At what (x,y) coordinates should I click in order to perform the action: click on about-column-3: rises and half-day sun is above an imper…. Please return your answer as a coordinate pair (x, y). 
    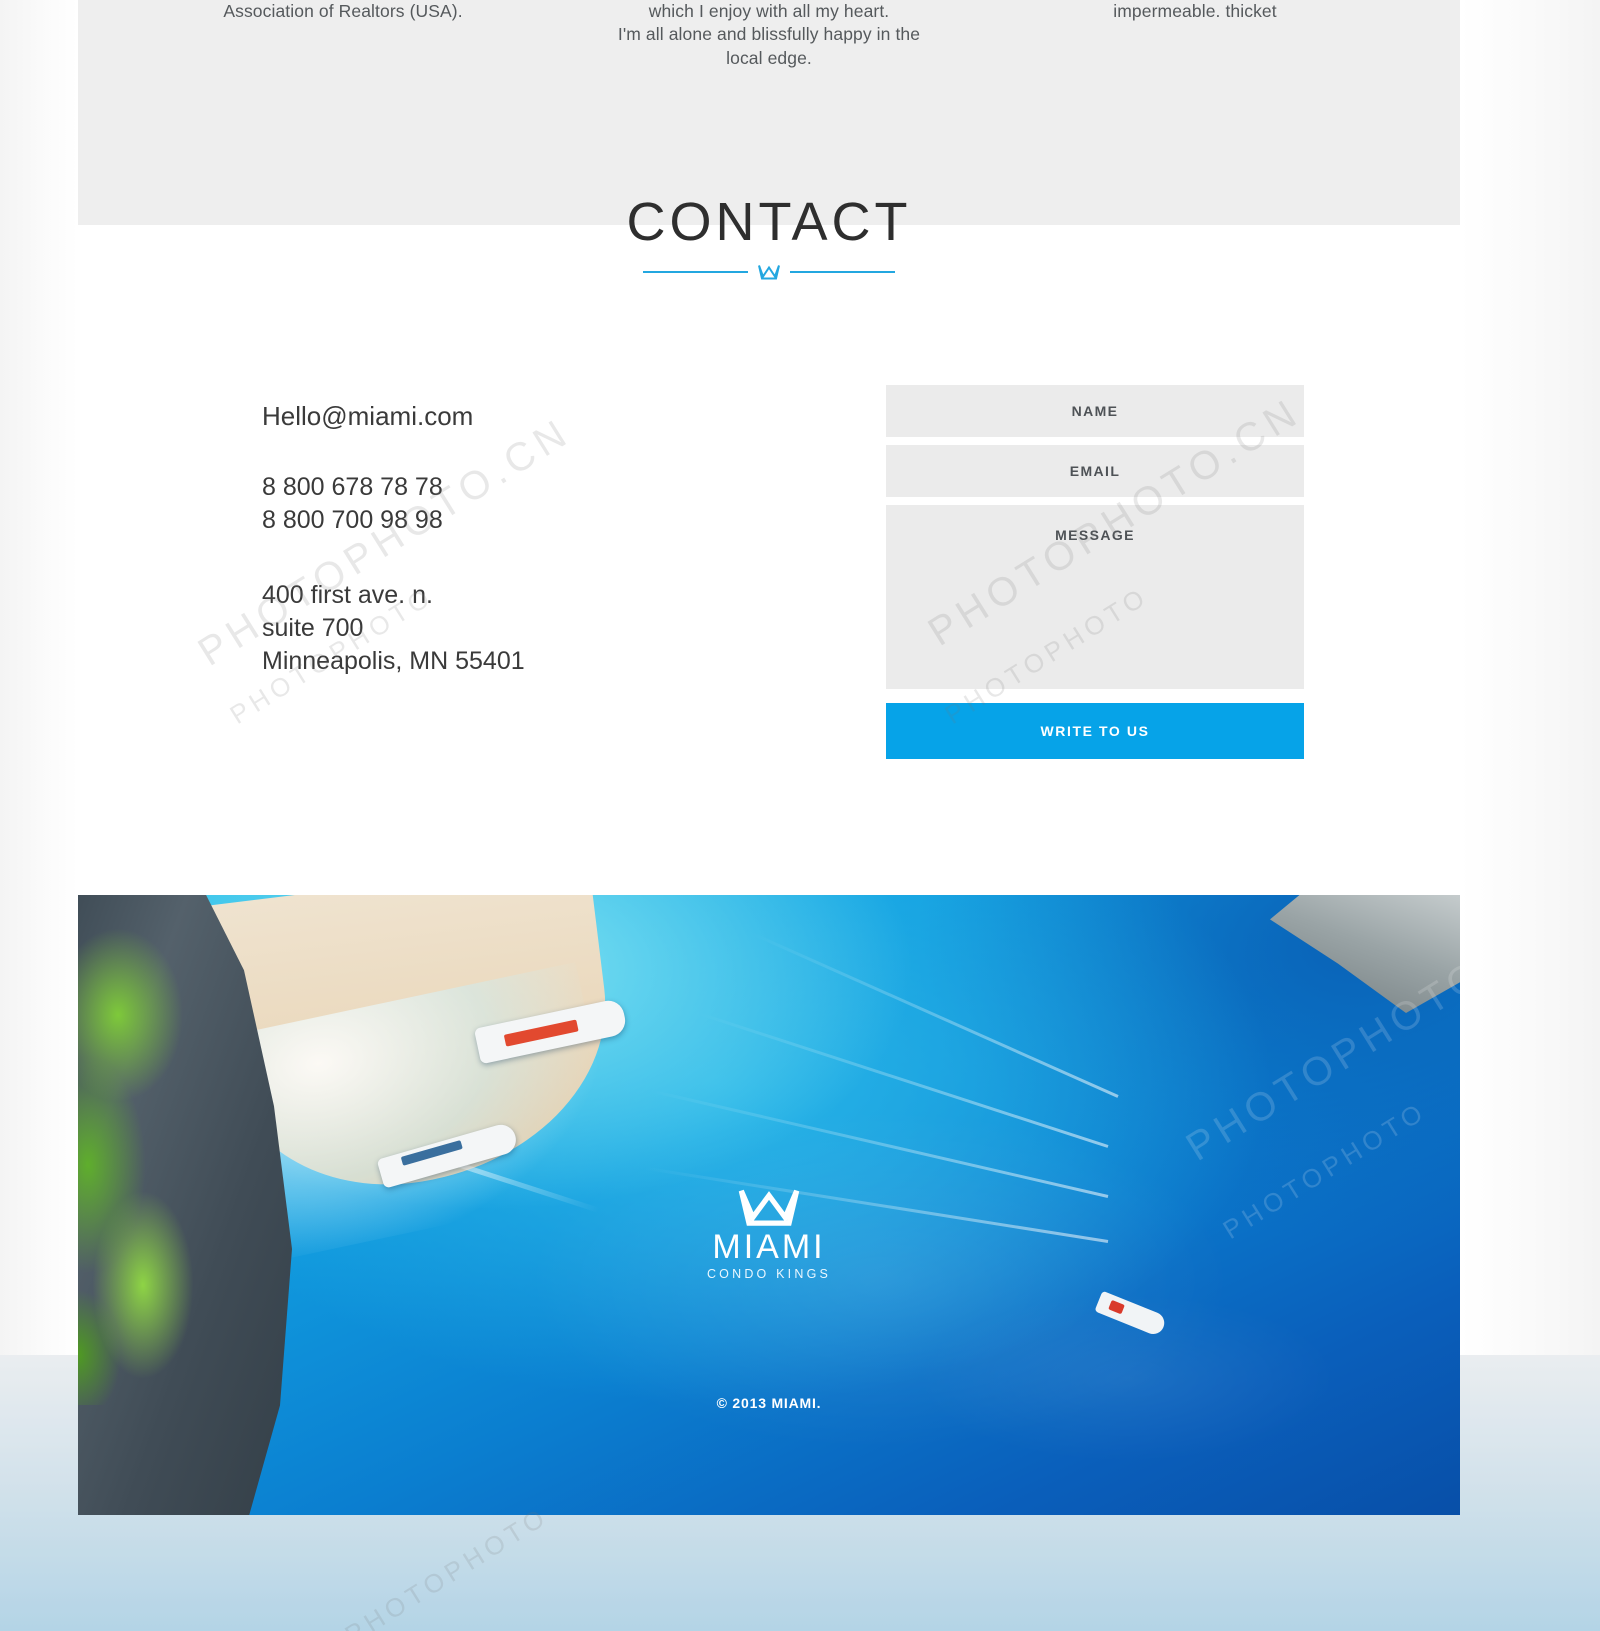
    Looking at the image, I should click on (1195, 35).